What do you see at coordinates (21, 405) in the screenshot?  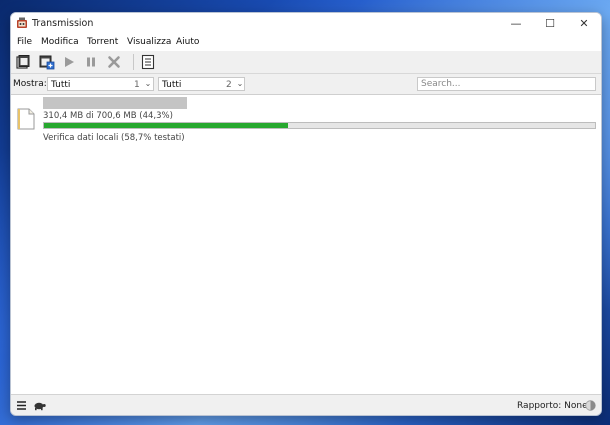 I see `hamburger-menu-icon` at bounding box center [21, 405].